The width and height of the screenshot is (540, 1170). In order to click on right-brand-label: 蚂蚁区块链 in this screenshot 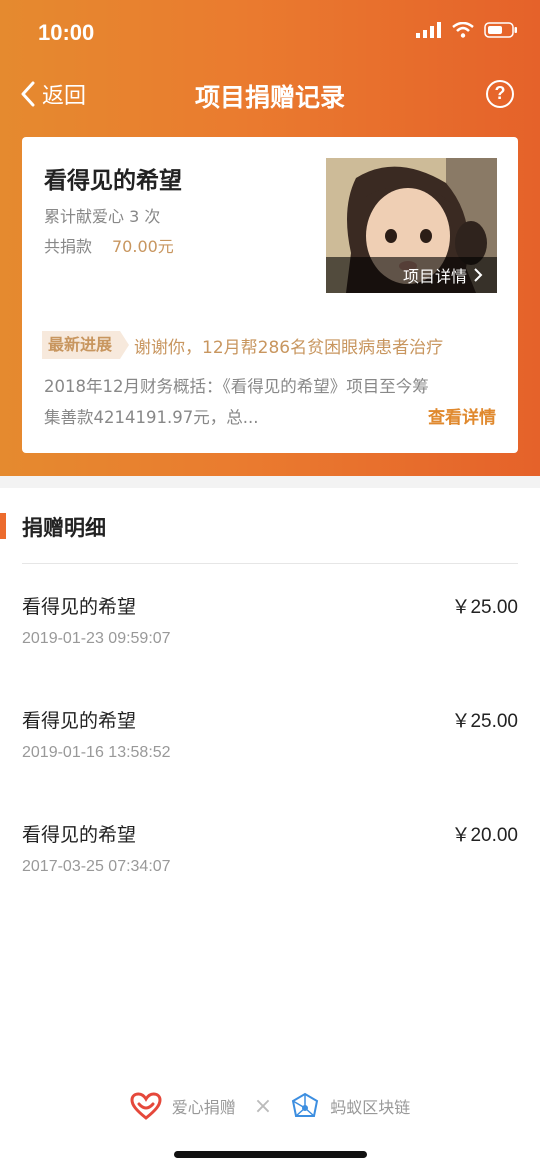, I will do `click(370, 1107)`.